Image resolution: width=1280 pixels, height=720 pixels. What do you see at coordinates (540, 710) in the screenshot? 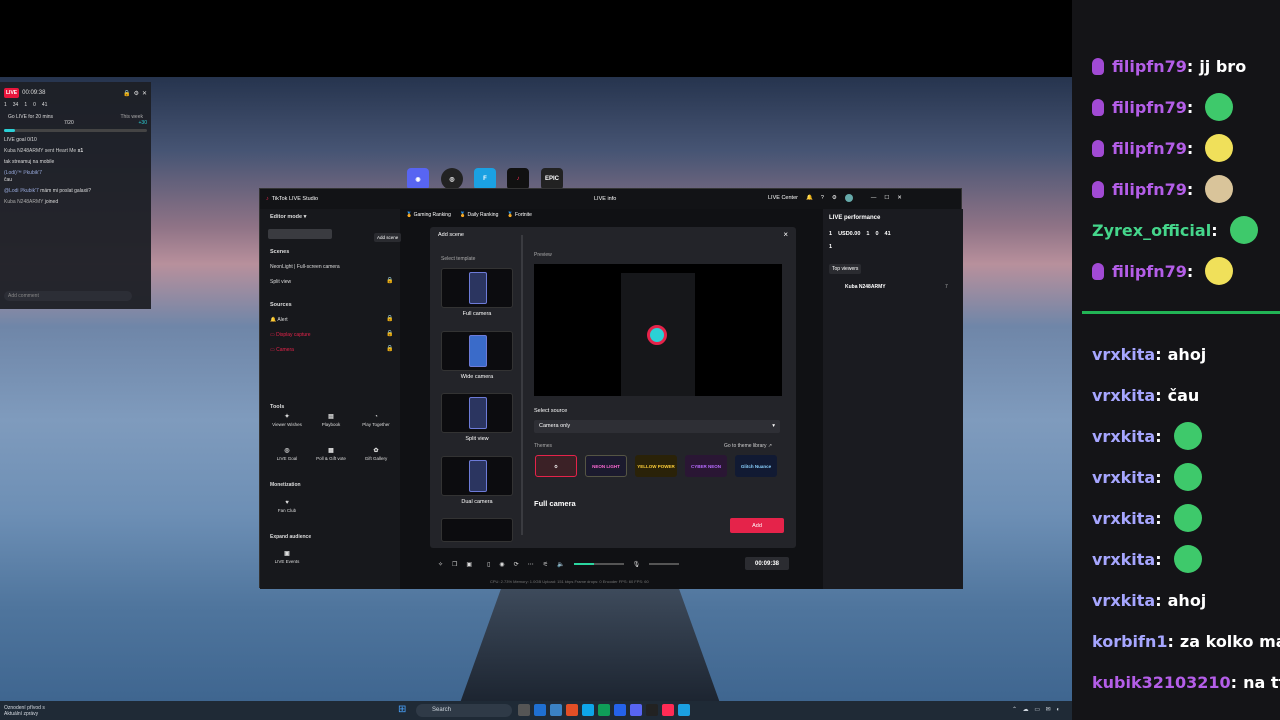
I see `edge-icon` at bounding box center [540, 710].